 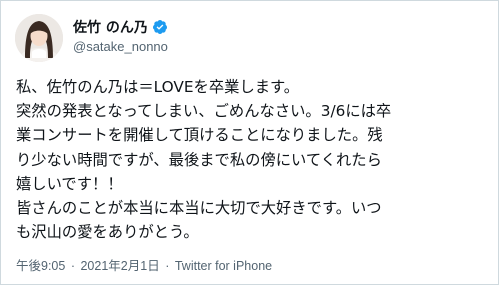 What do you see at coordinates (160, 27) in the screenshot?
I see `verified-badge-icon` at bounding box center [160, 27].